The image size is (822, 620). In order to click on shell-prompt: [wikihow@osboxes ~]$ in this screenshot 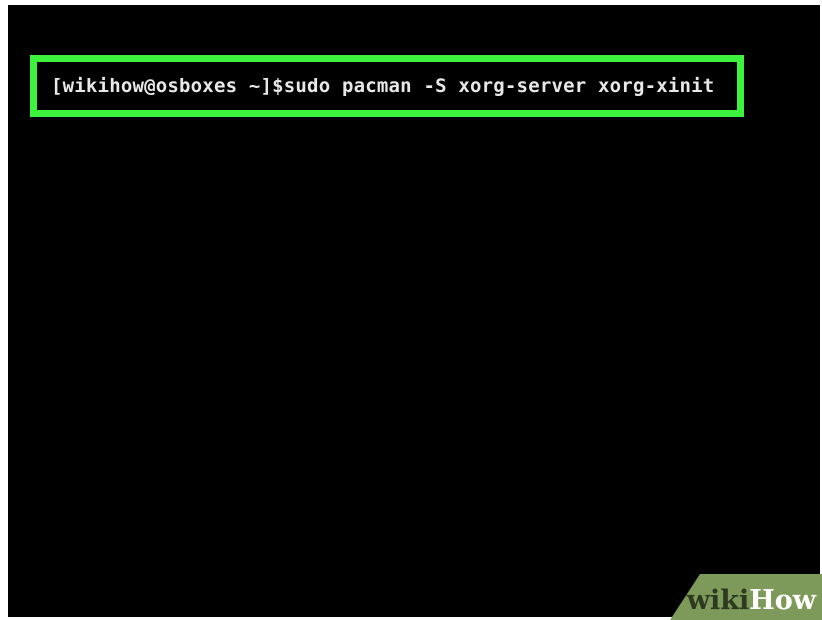, I will do `click(167, 86)`.